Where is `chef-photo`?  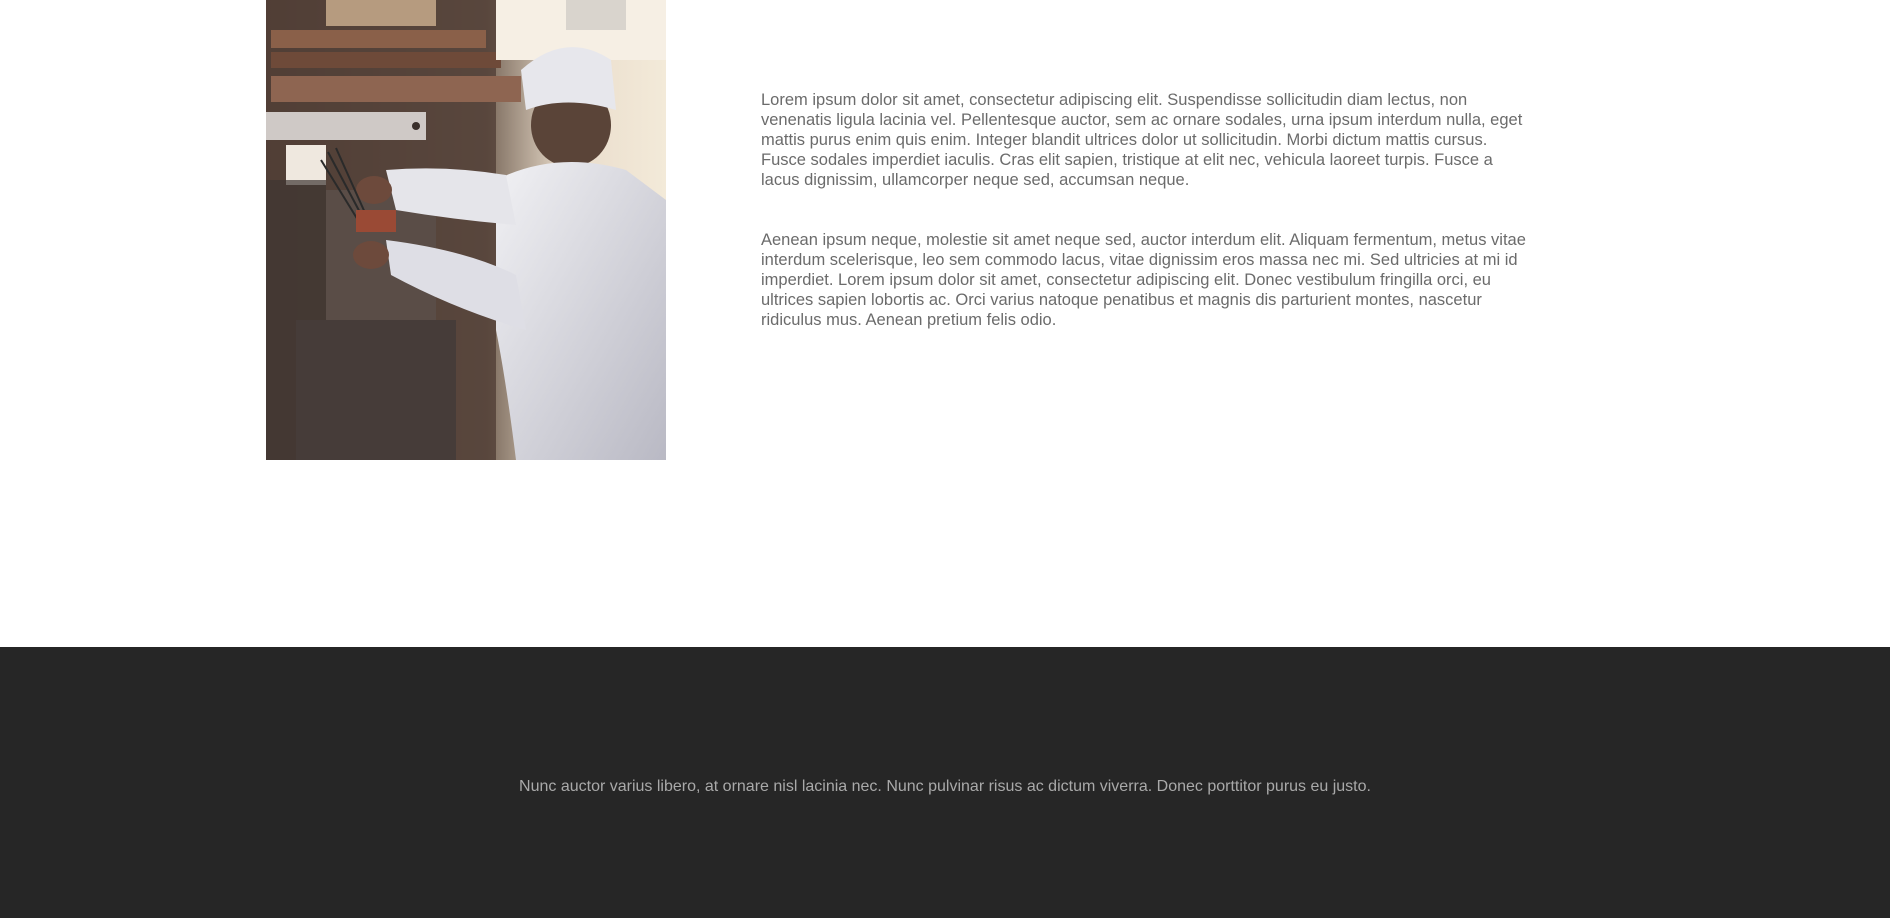
chef-photo is located at coordinates (466, 230).